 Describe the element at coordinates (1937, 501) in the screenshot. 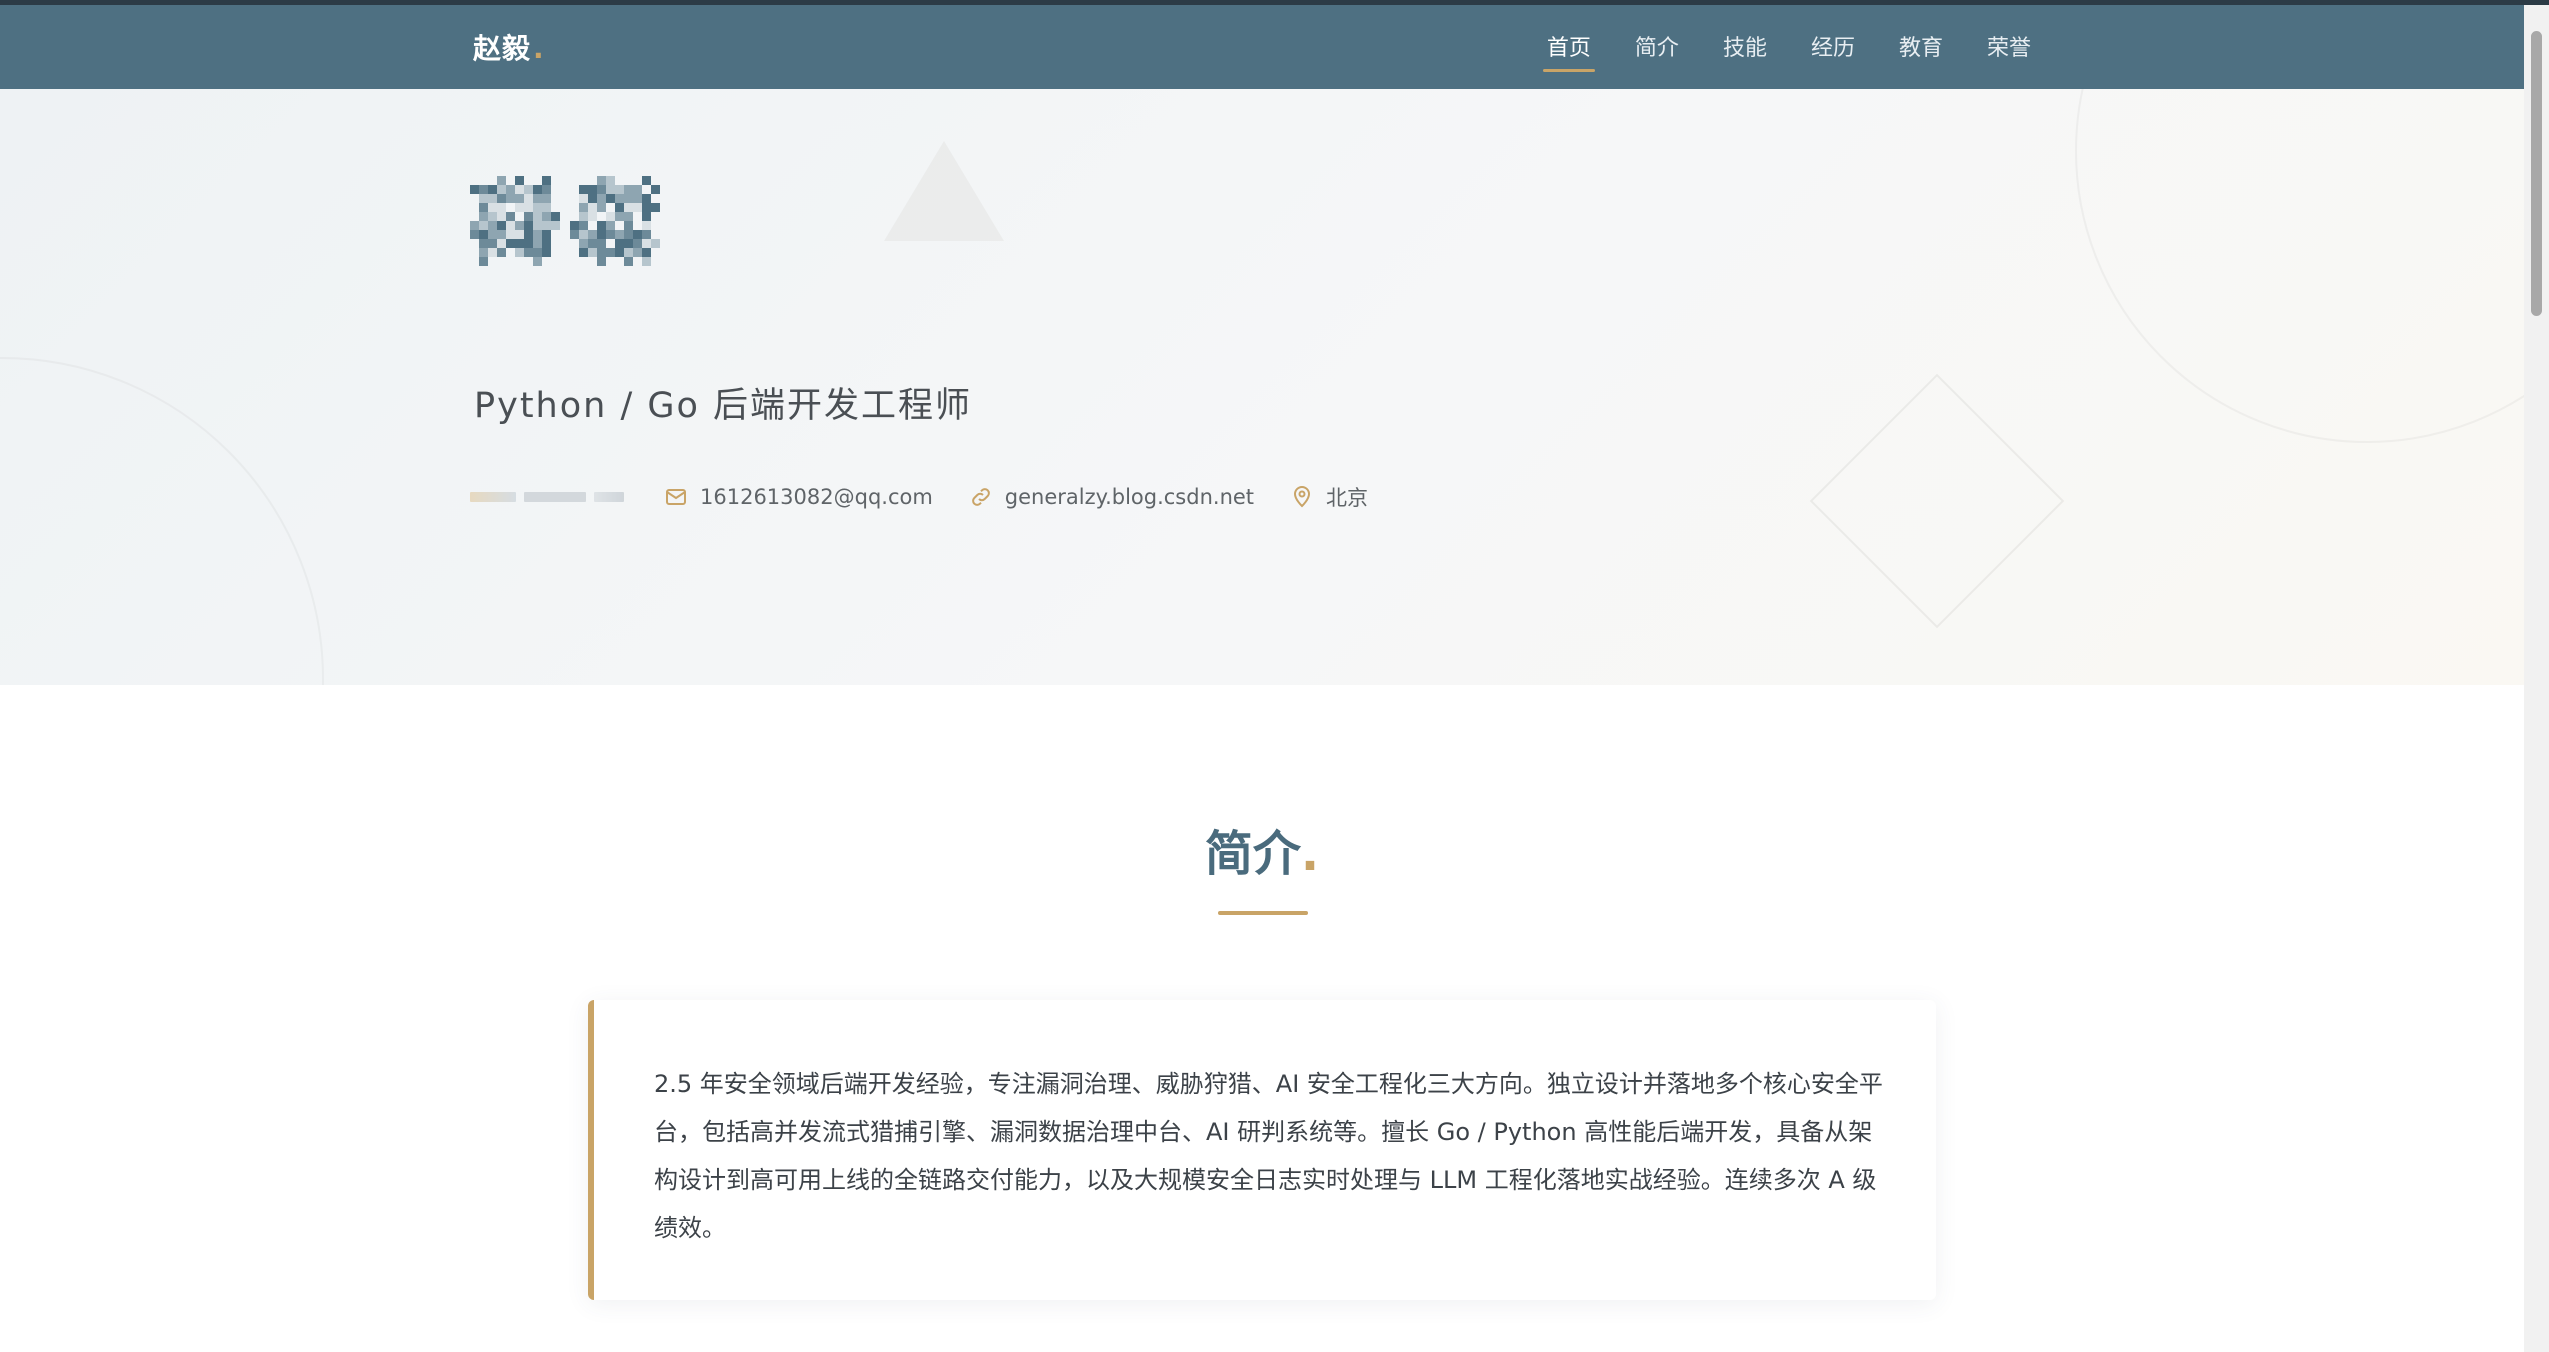

I see `decorative-diamond` at that location.